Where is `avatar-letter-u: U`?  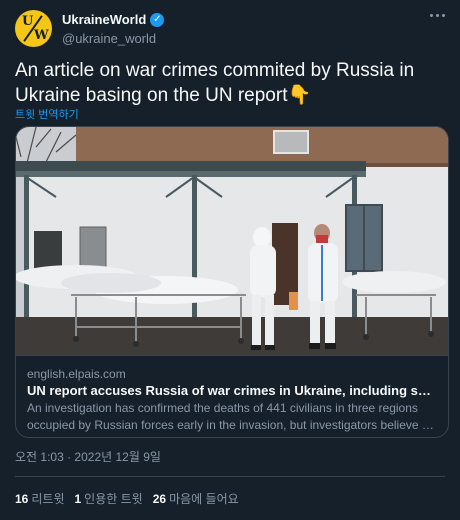 avatar-letter-u: U is located at coordinates (28, 21).